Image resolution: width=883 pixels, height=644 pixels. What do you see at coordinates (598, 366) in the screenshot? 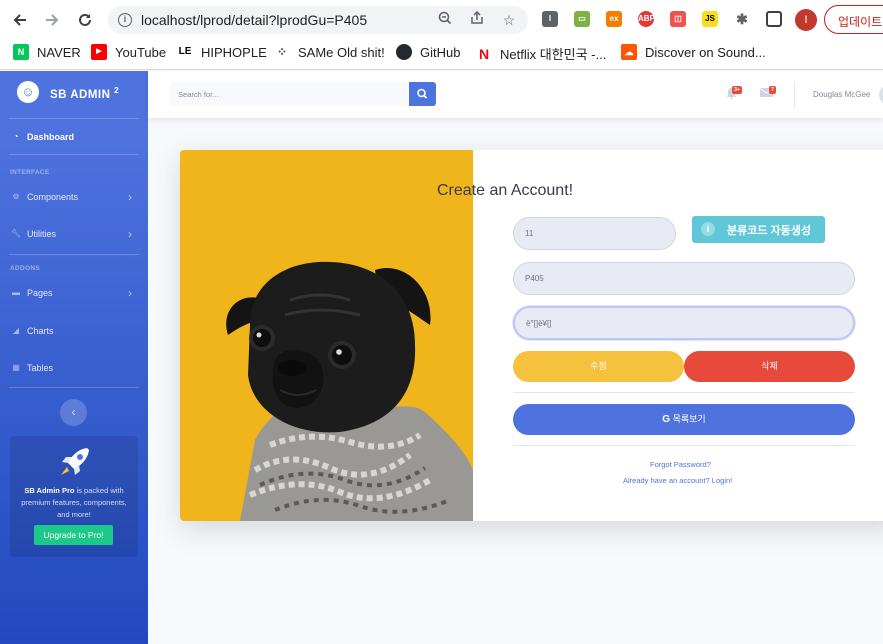
I see `edit-button: 수정` at bounding box center [598, 366].